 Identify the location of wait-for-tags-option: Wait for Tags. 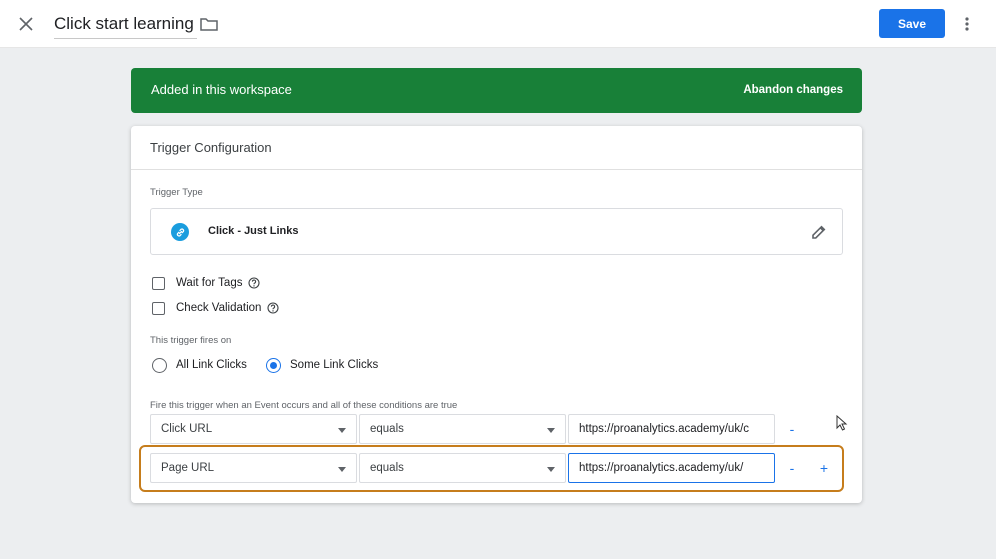
(206, 283).